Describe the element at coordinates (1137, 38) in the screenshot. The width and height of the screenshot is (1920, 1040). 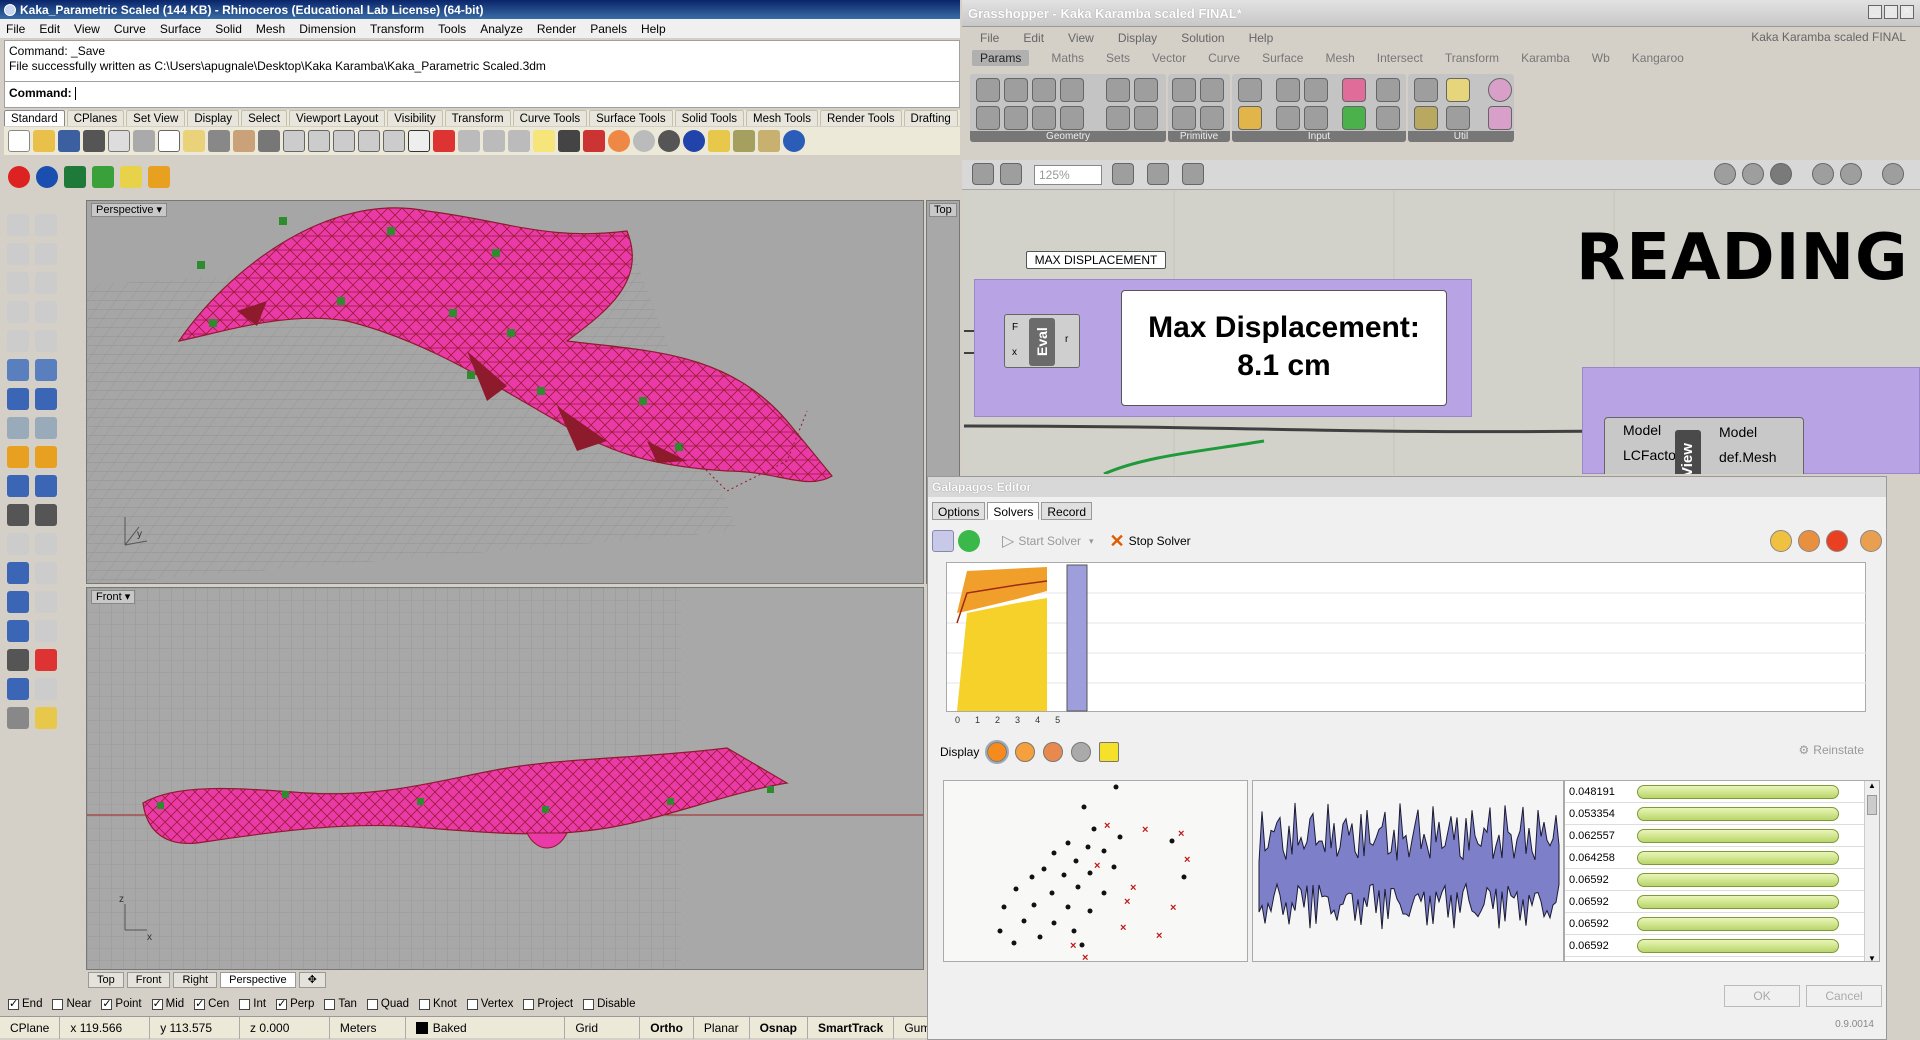
I see `gh-menu-item: Display` at that location.